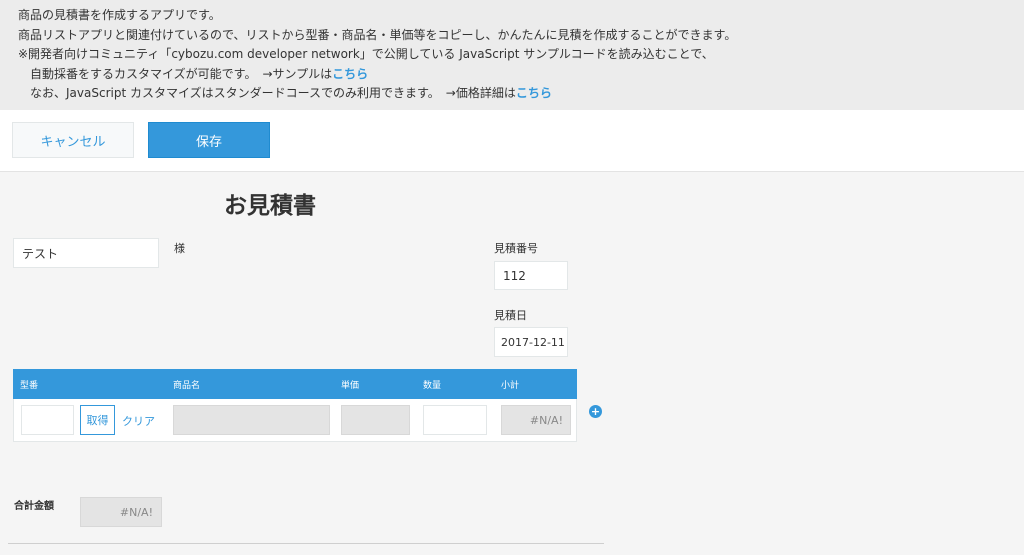  I want to click on description-line-1: 商品の見積書を作成するアプリです。, so click(119, 15).